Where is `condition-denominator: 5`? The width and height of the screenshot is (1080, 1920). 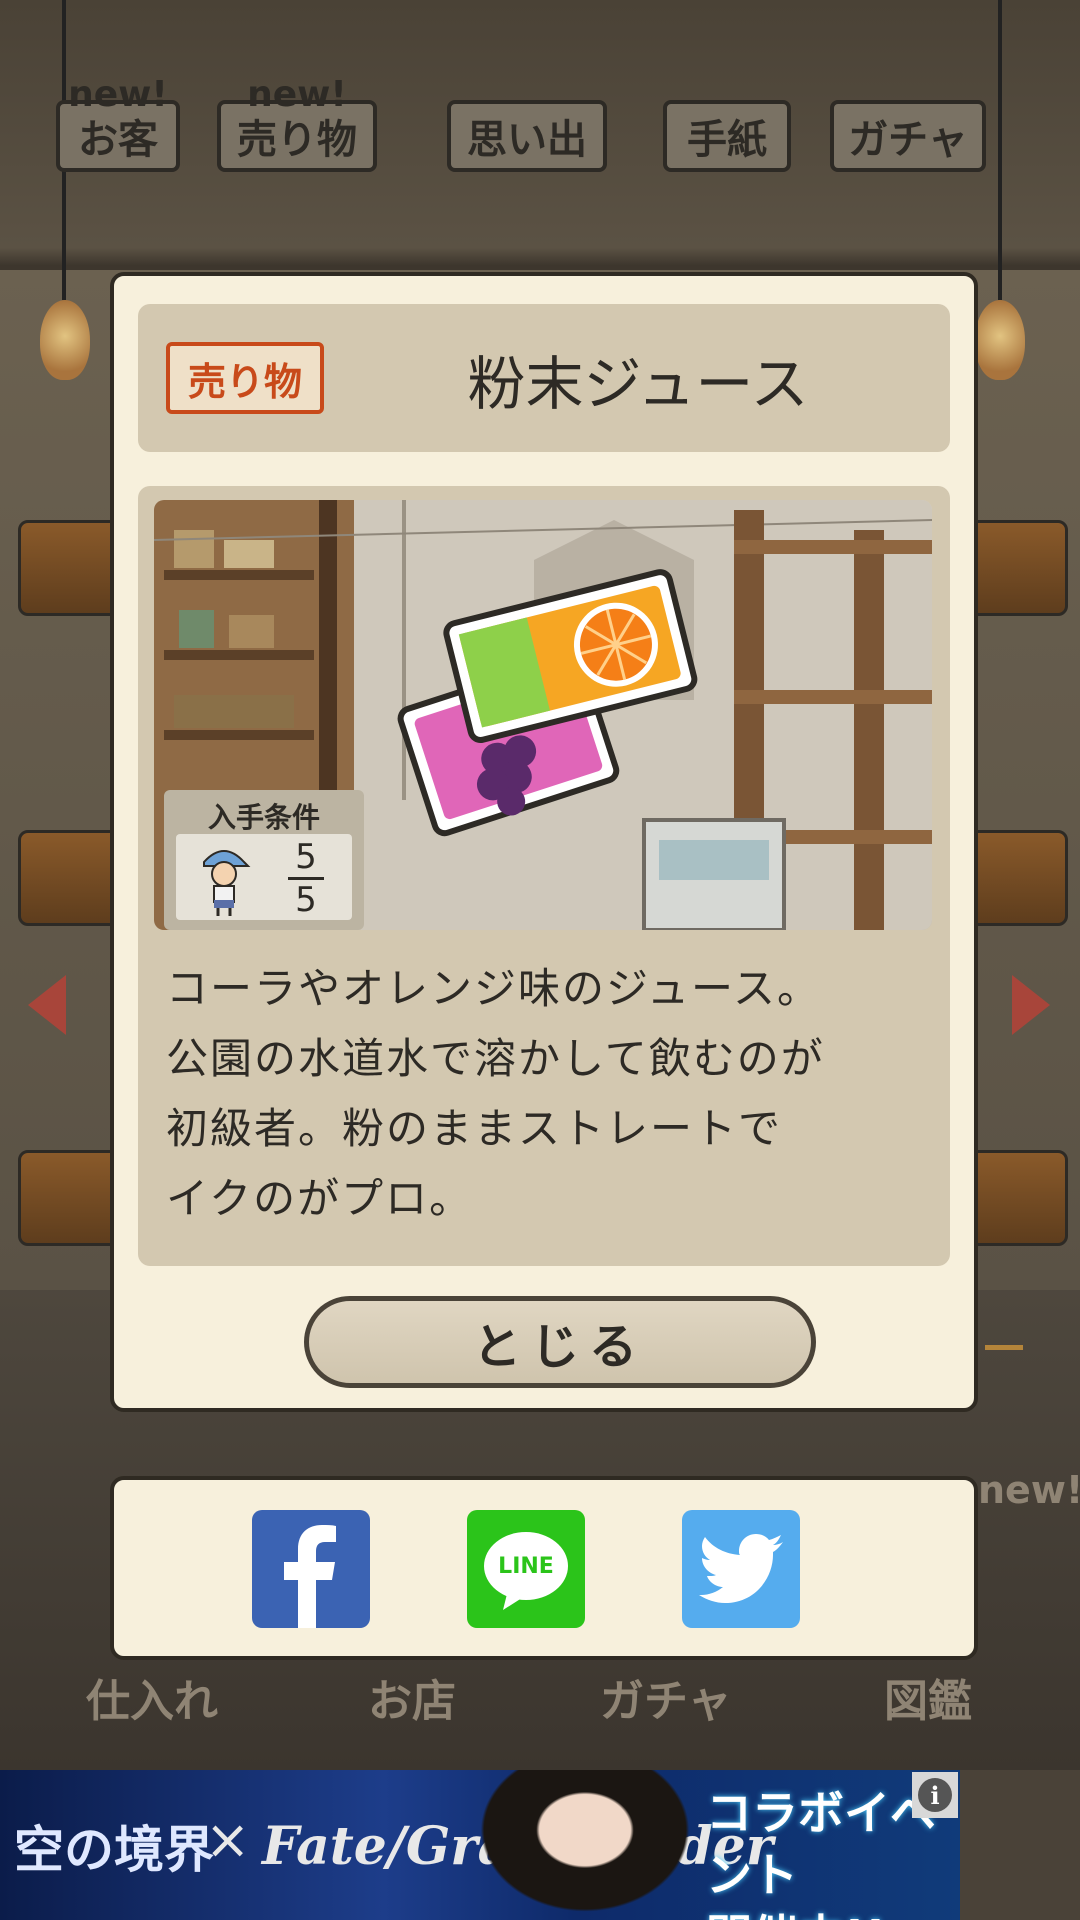 condition-denominator: 5 is located at coordinates (306, 900).